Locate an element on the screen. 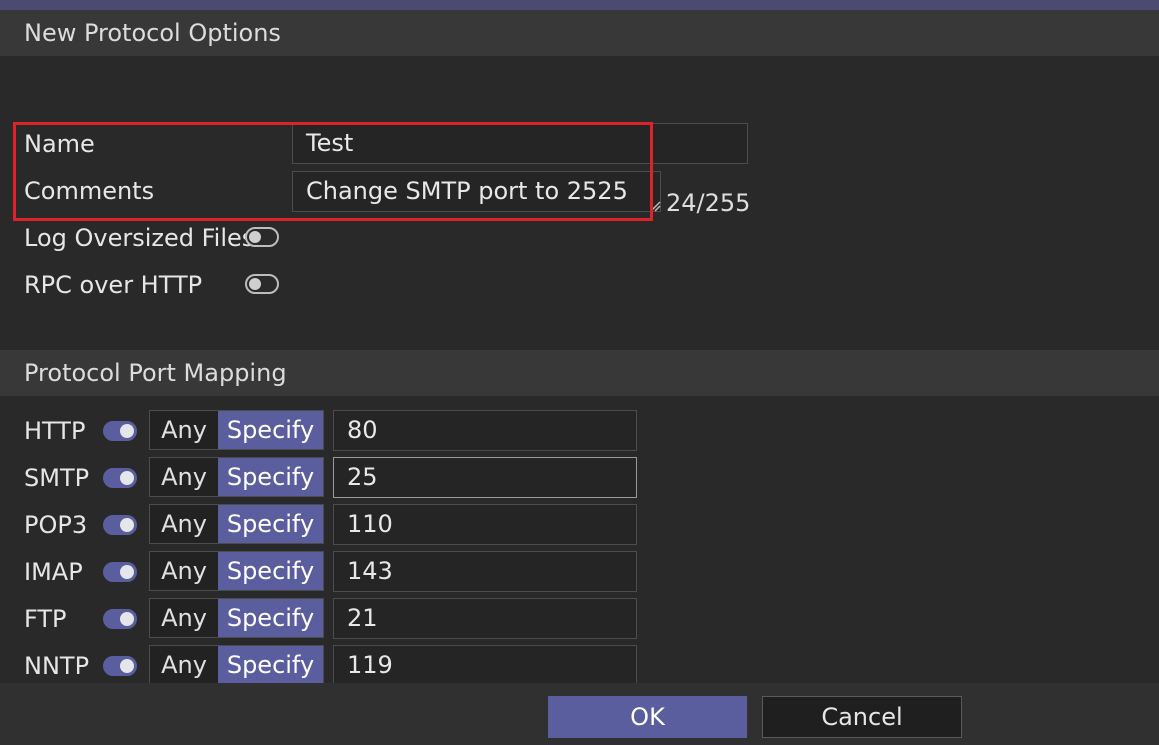 Image resolution: width=1159 pixels, height=745 pixels. protocol-label: NNTP is located at coordinates (57, 666).